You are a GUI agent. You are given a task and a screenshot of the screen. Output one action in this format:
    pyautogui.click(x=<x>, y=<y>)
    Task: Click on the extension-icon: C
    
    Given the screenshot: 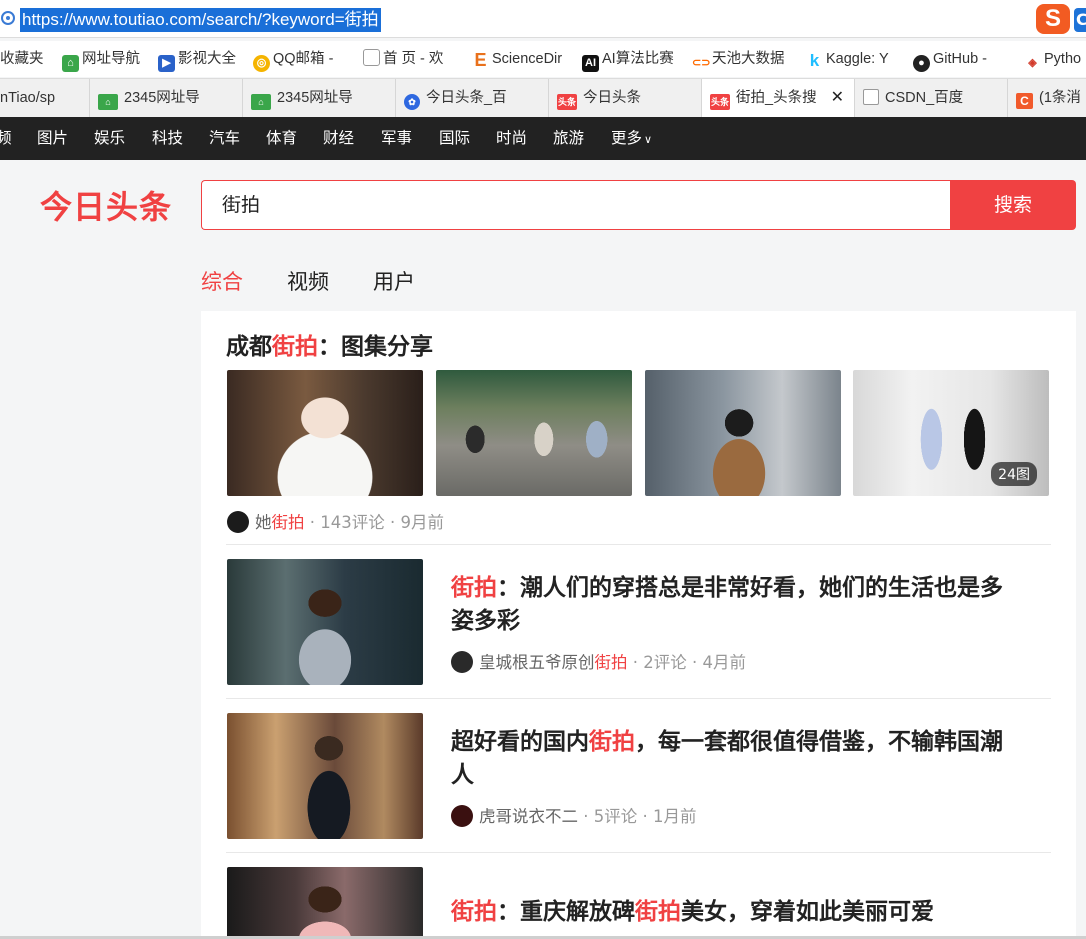 What is the action you would take?
    pyautogui.click(x=1080, y=20)
    